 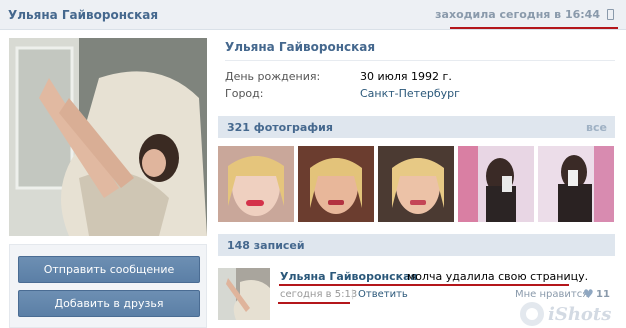 I want to click on online-status: заходила сегодня в 16:44, so click(x=517, y=14).